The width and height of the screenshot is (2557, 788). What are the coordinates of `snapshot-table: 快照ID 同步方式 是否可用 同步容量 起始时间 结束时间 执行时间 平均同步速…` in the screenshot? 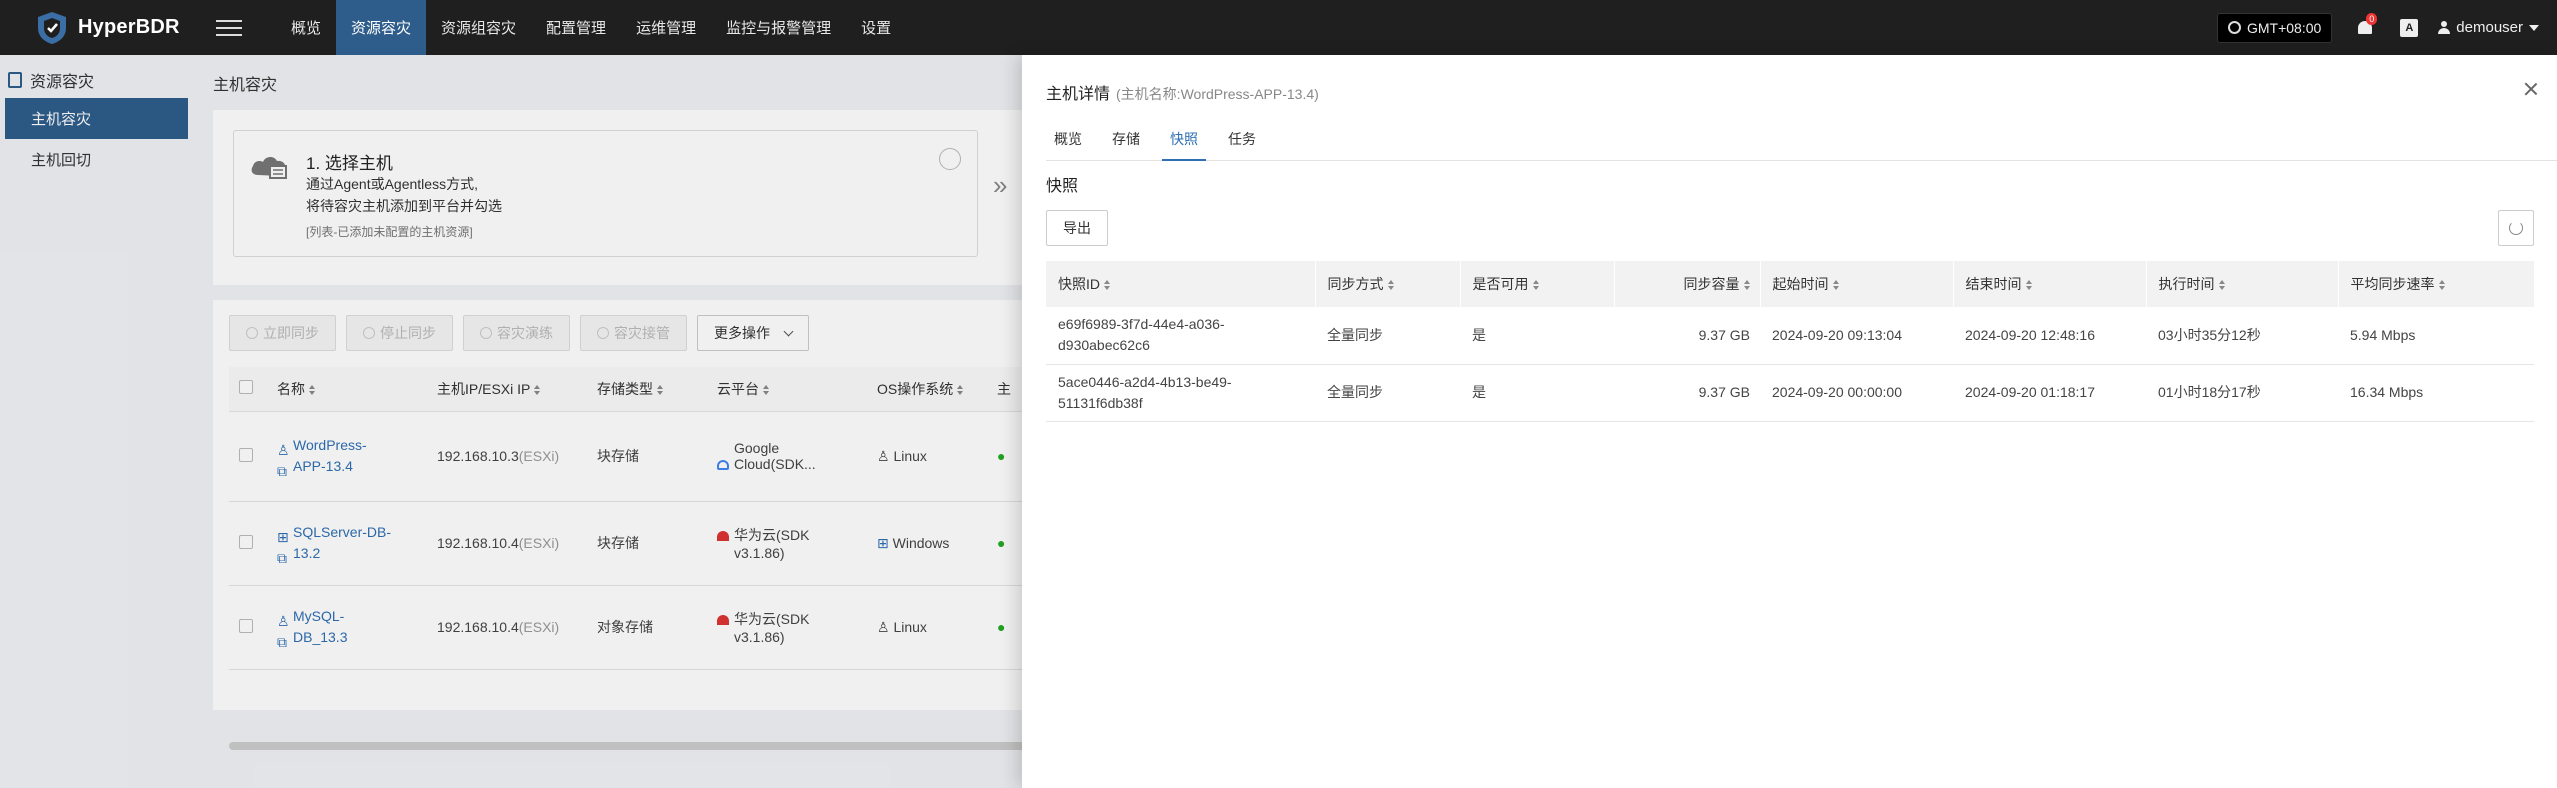 It's located at (1790, 341).